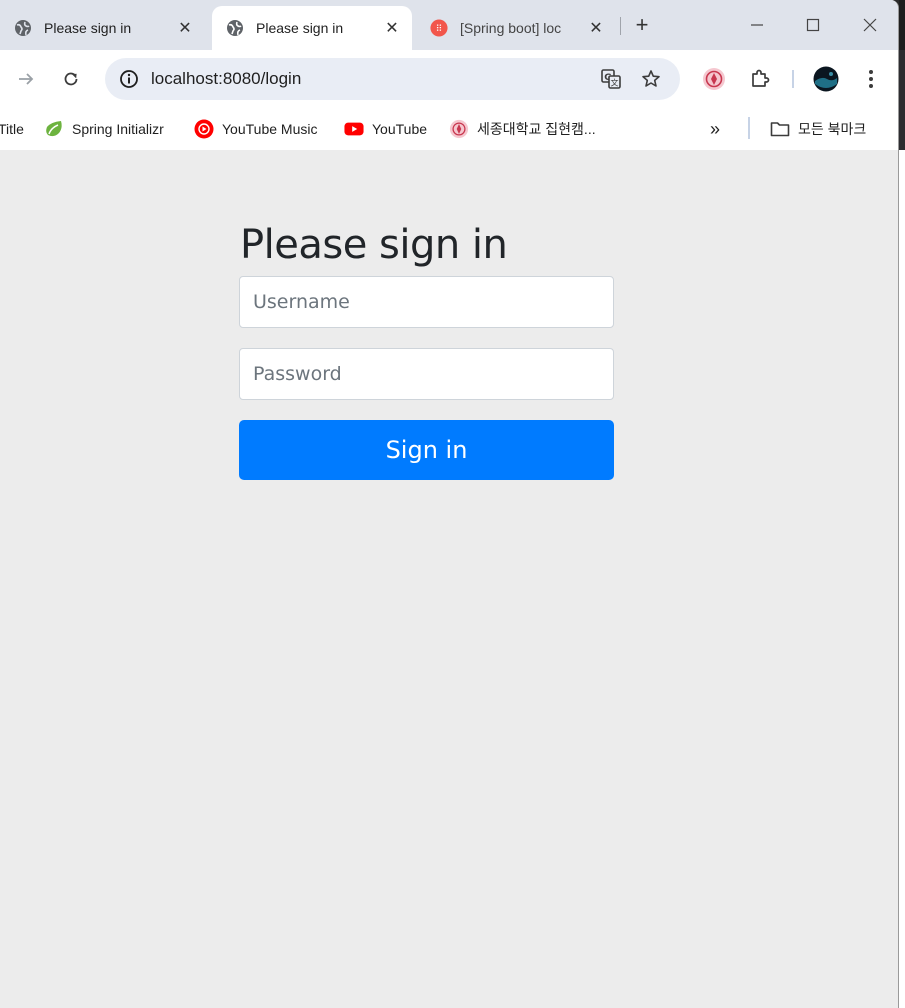  I want to click on sejong-extension-icon, so click(714, 79).